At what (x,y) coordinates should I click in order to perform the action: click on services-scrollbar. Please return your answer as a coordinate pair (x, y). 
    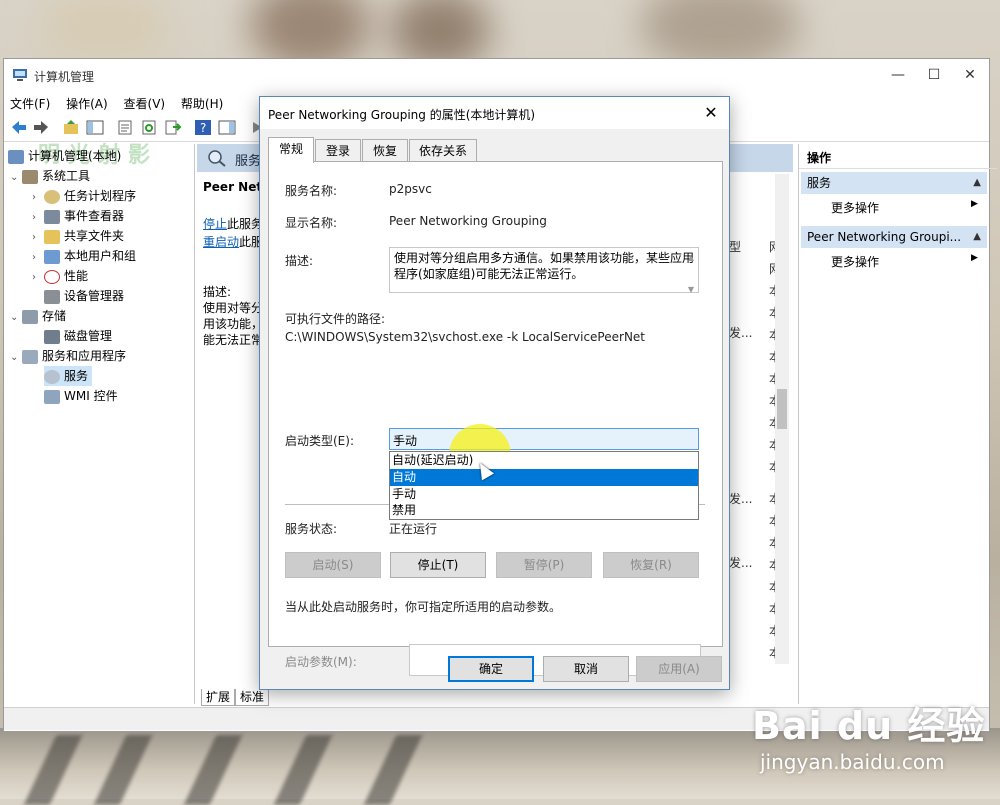
    Looking at the image, I should click on (782, 419).